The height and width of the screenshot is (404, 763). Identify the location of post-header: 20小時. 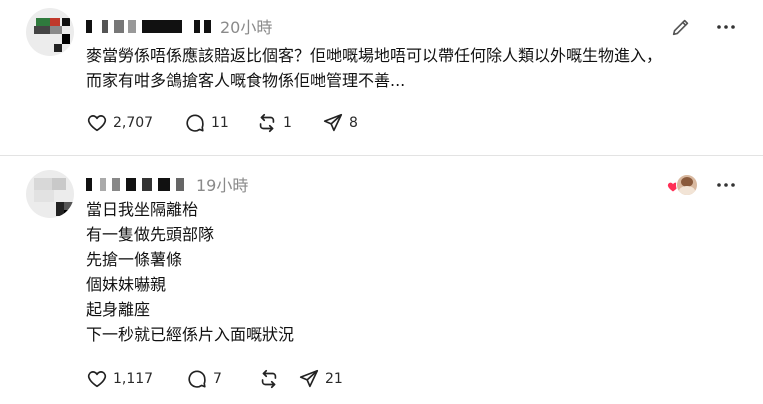
(179, 26).